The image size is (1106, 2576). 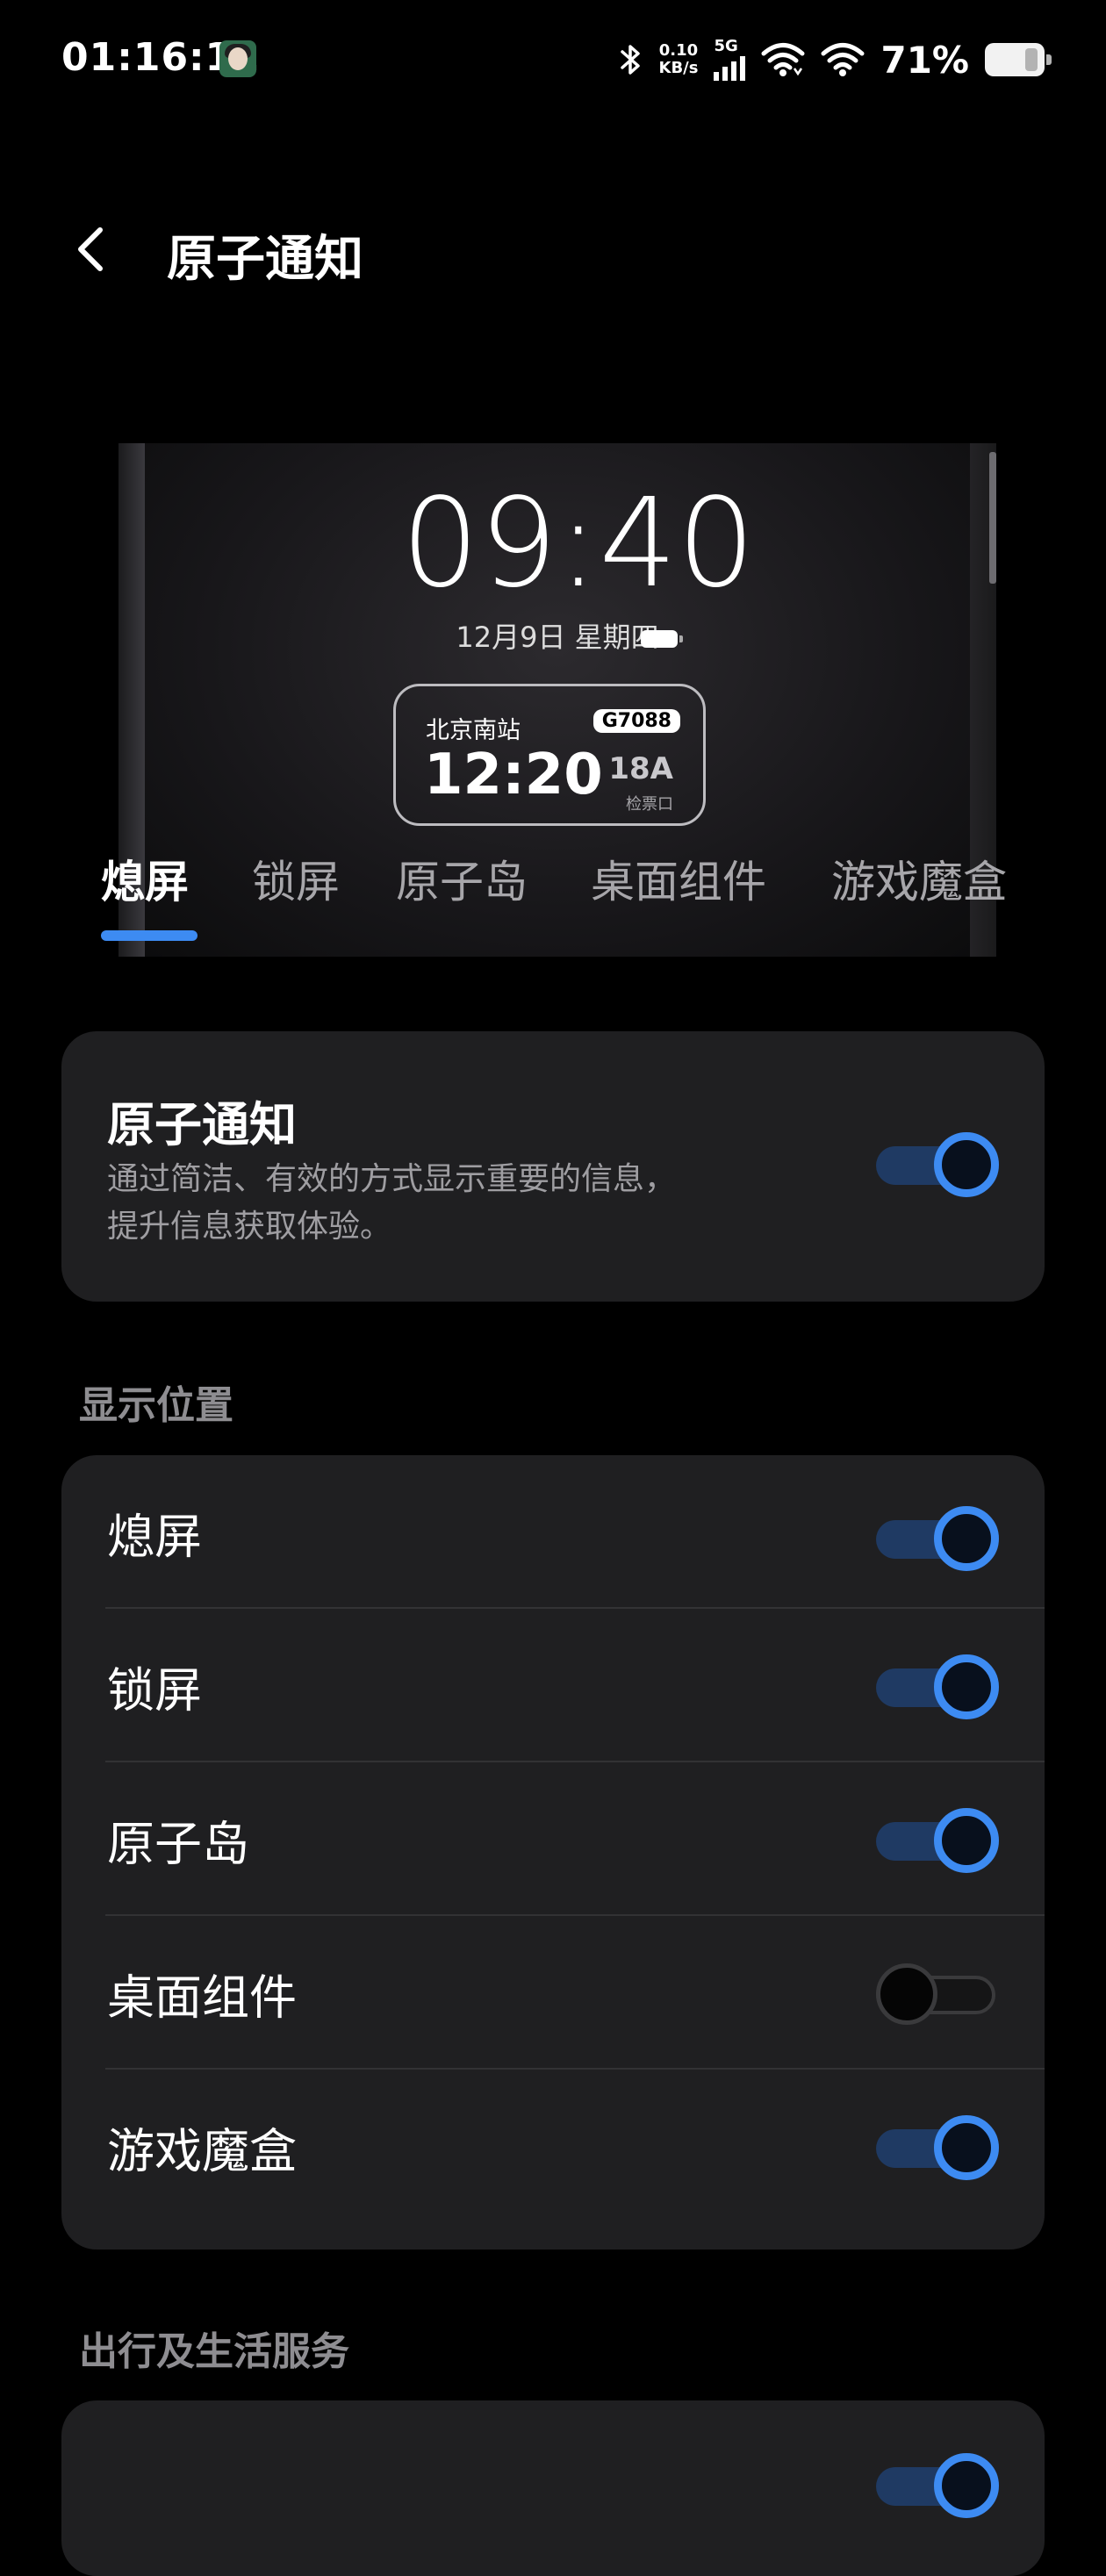 What do you see at coordinates (649, 804) in the screenshot?
I see `ticket-gate: 检票口` at bounding box center [649, 804].